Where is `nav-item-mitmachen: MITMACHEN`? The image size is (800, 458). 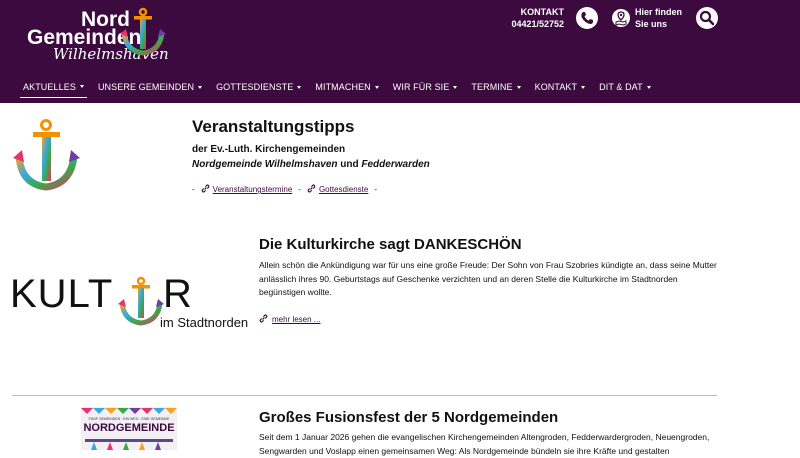 nav-item-mitmachen: MITMACHEN is located at coordinates (346, 87).